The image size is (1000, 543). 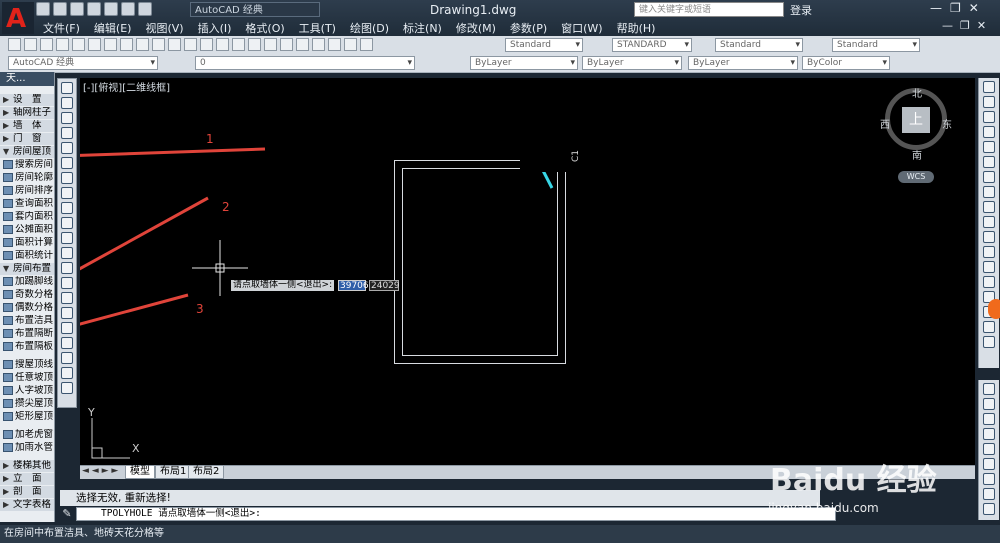 I want to click on cut-icon, so click(x=110, y=44).